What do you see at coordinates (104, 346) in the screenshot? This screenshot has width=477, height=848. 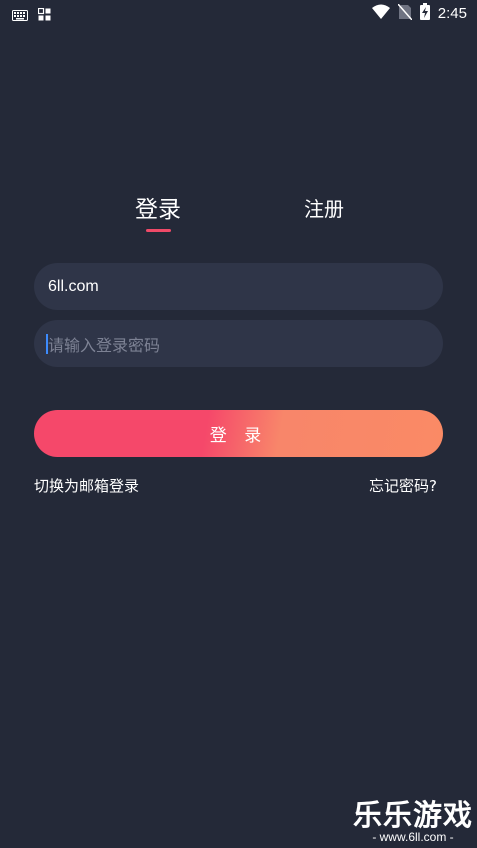 I see `password-placeholder: 请输入登录密码` at bounding box center [104, 346].